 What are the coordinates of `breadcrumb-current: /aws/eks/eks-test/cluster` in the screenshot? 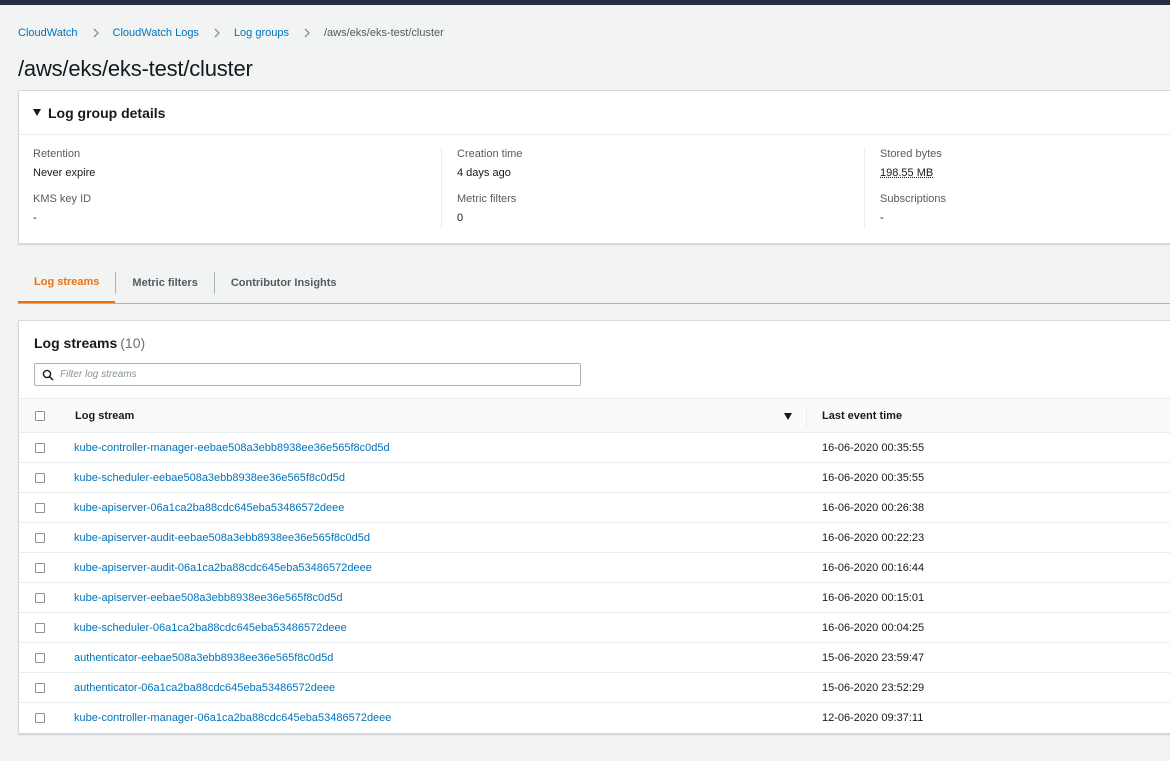 It's located at (383, 33).